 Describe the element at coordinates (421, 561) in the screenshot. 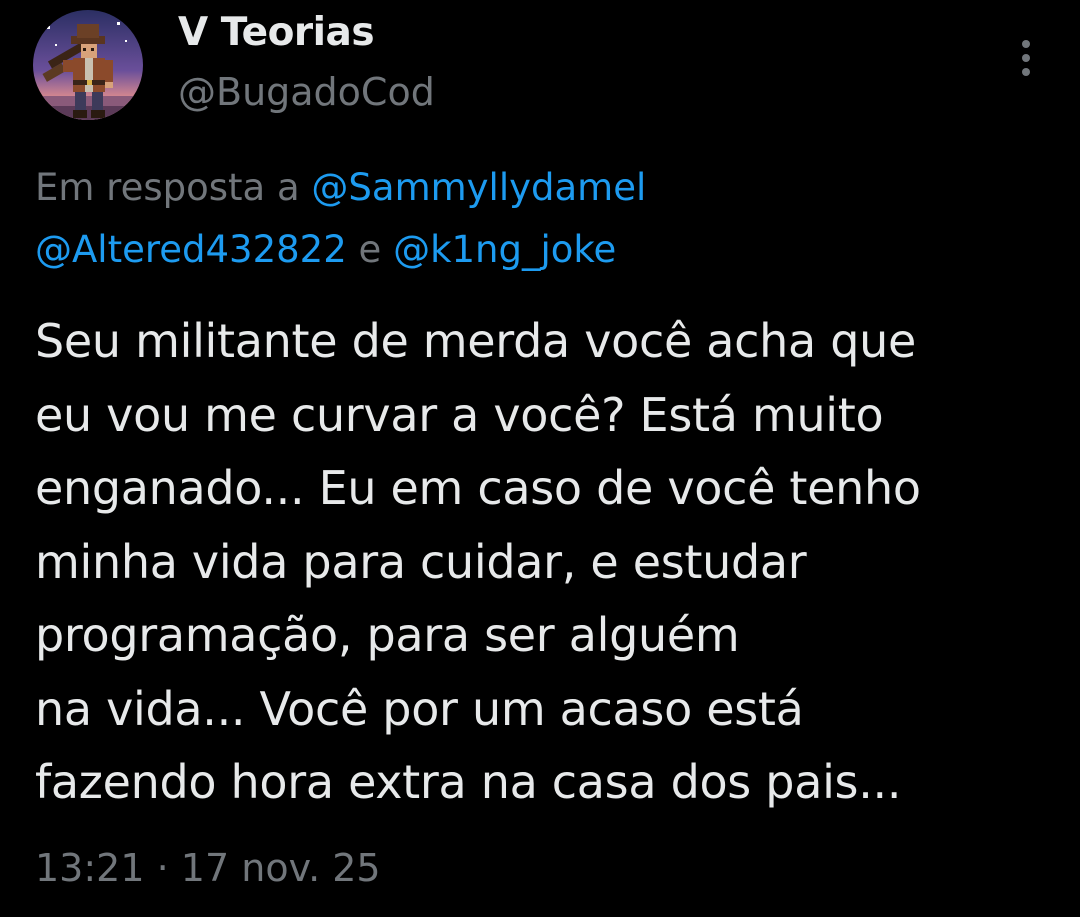

I see `tweet-text-line: minha vida para cuidar, e estudar` at that location.